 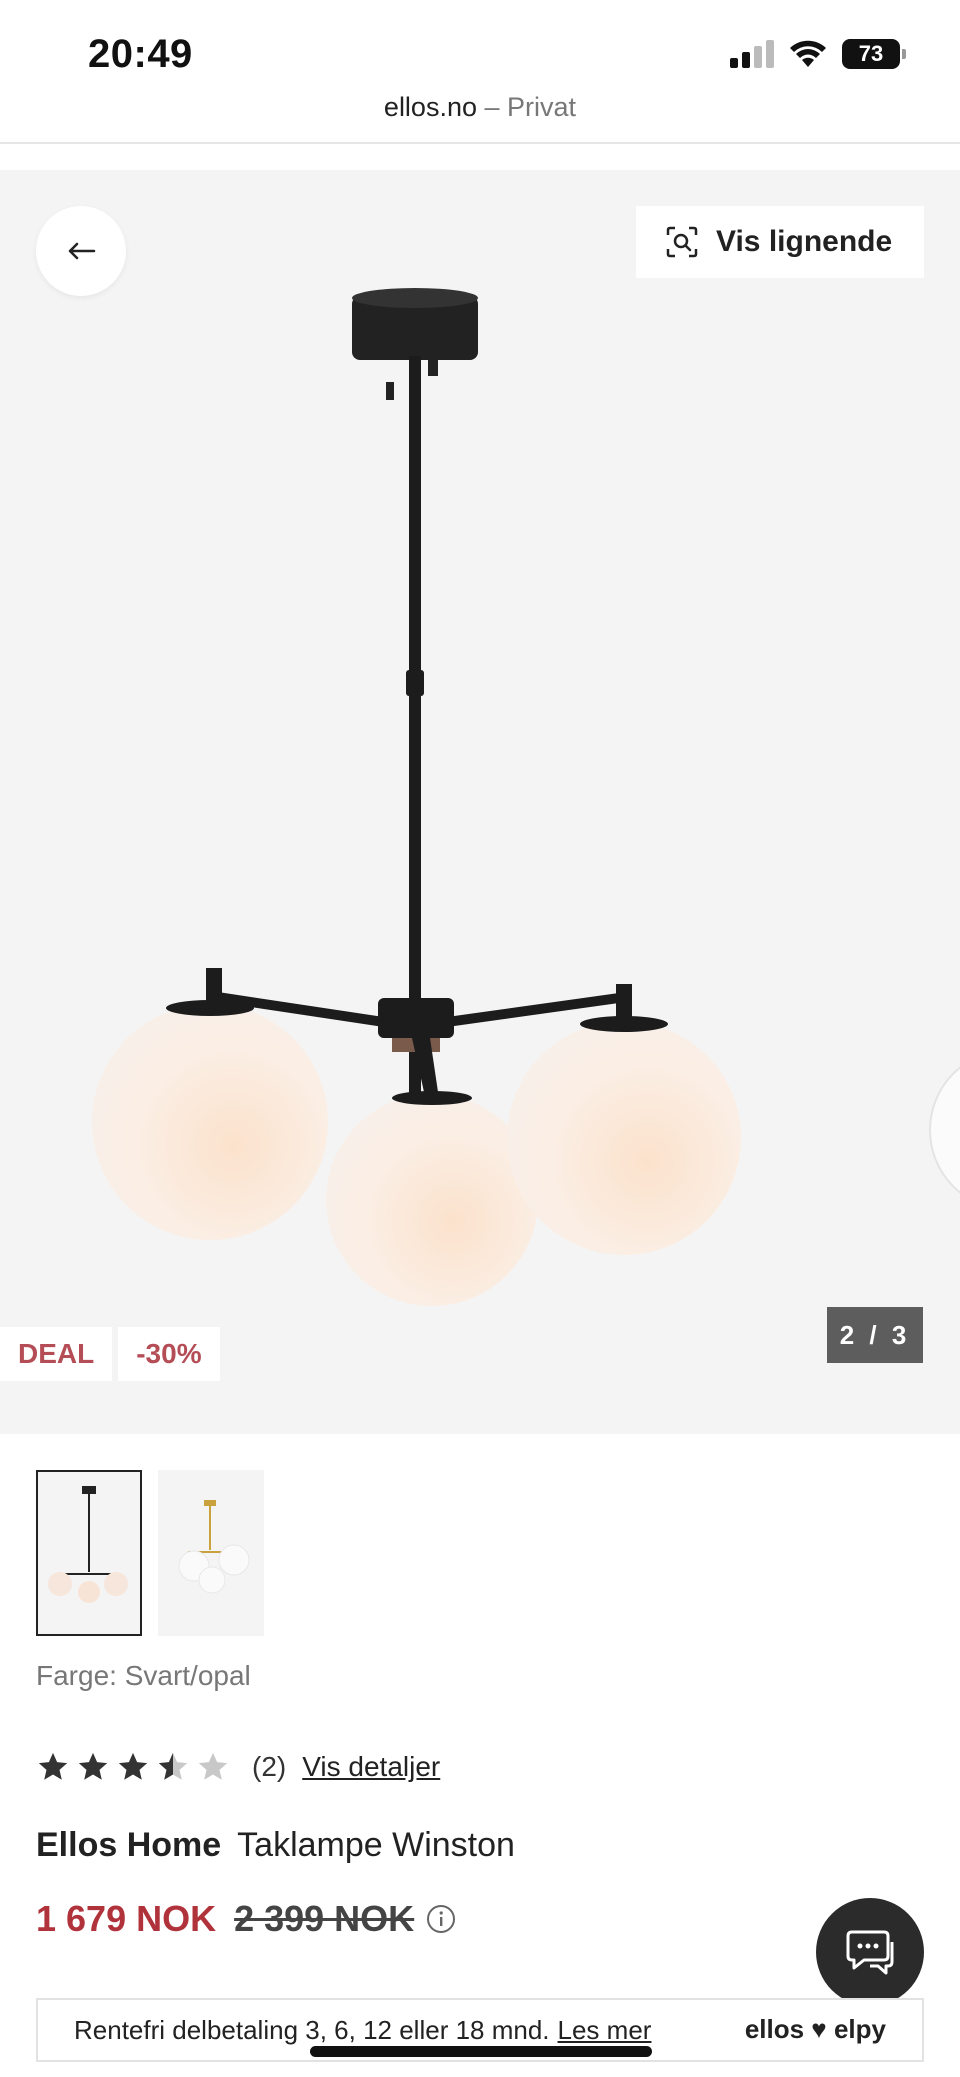 I want to click on chat-button, so click(x=870, y=1952).